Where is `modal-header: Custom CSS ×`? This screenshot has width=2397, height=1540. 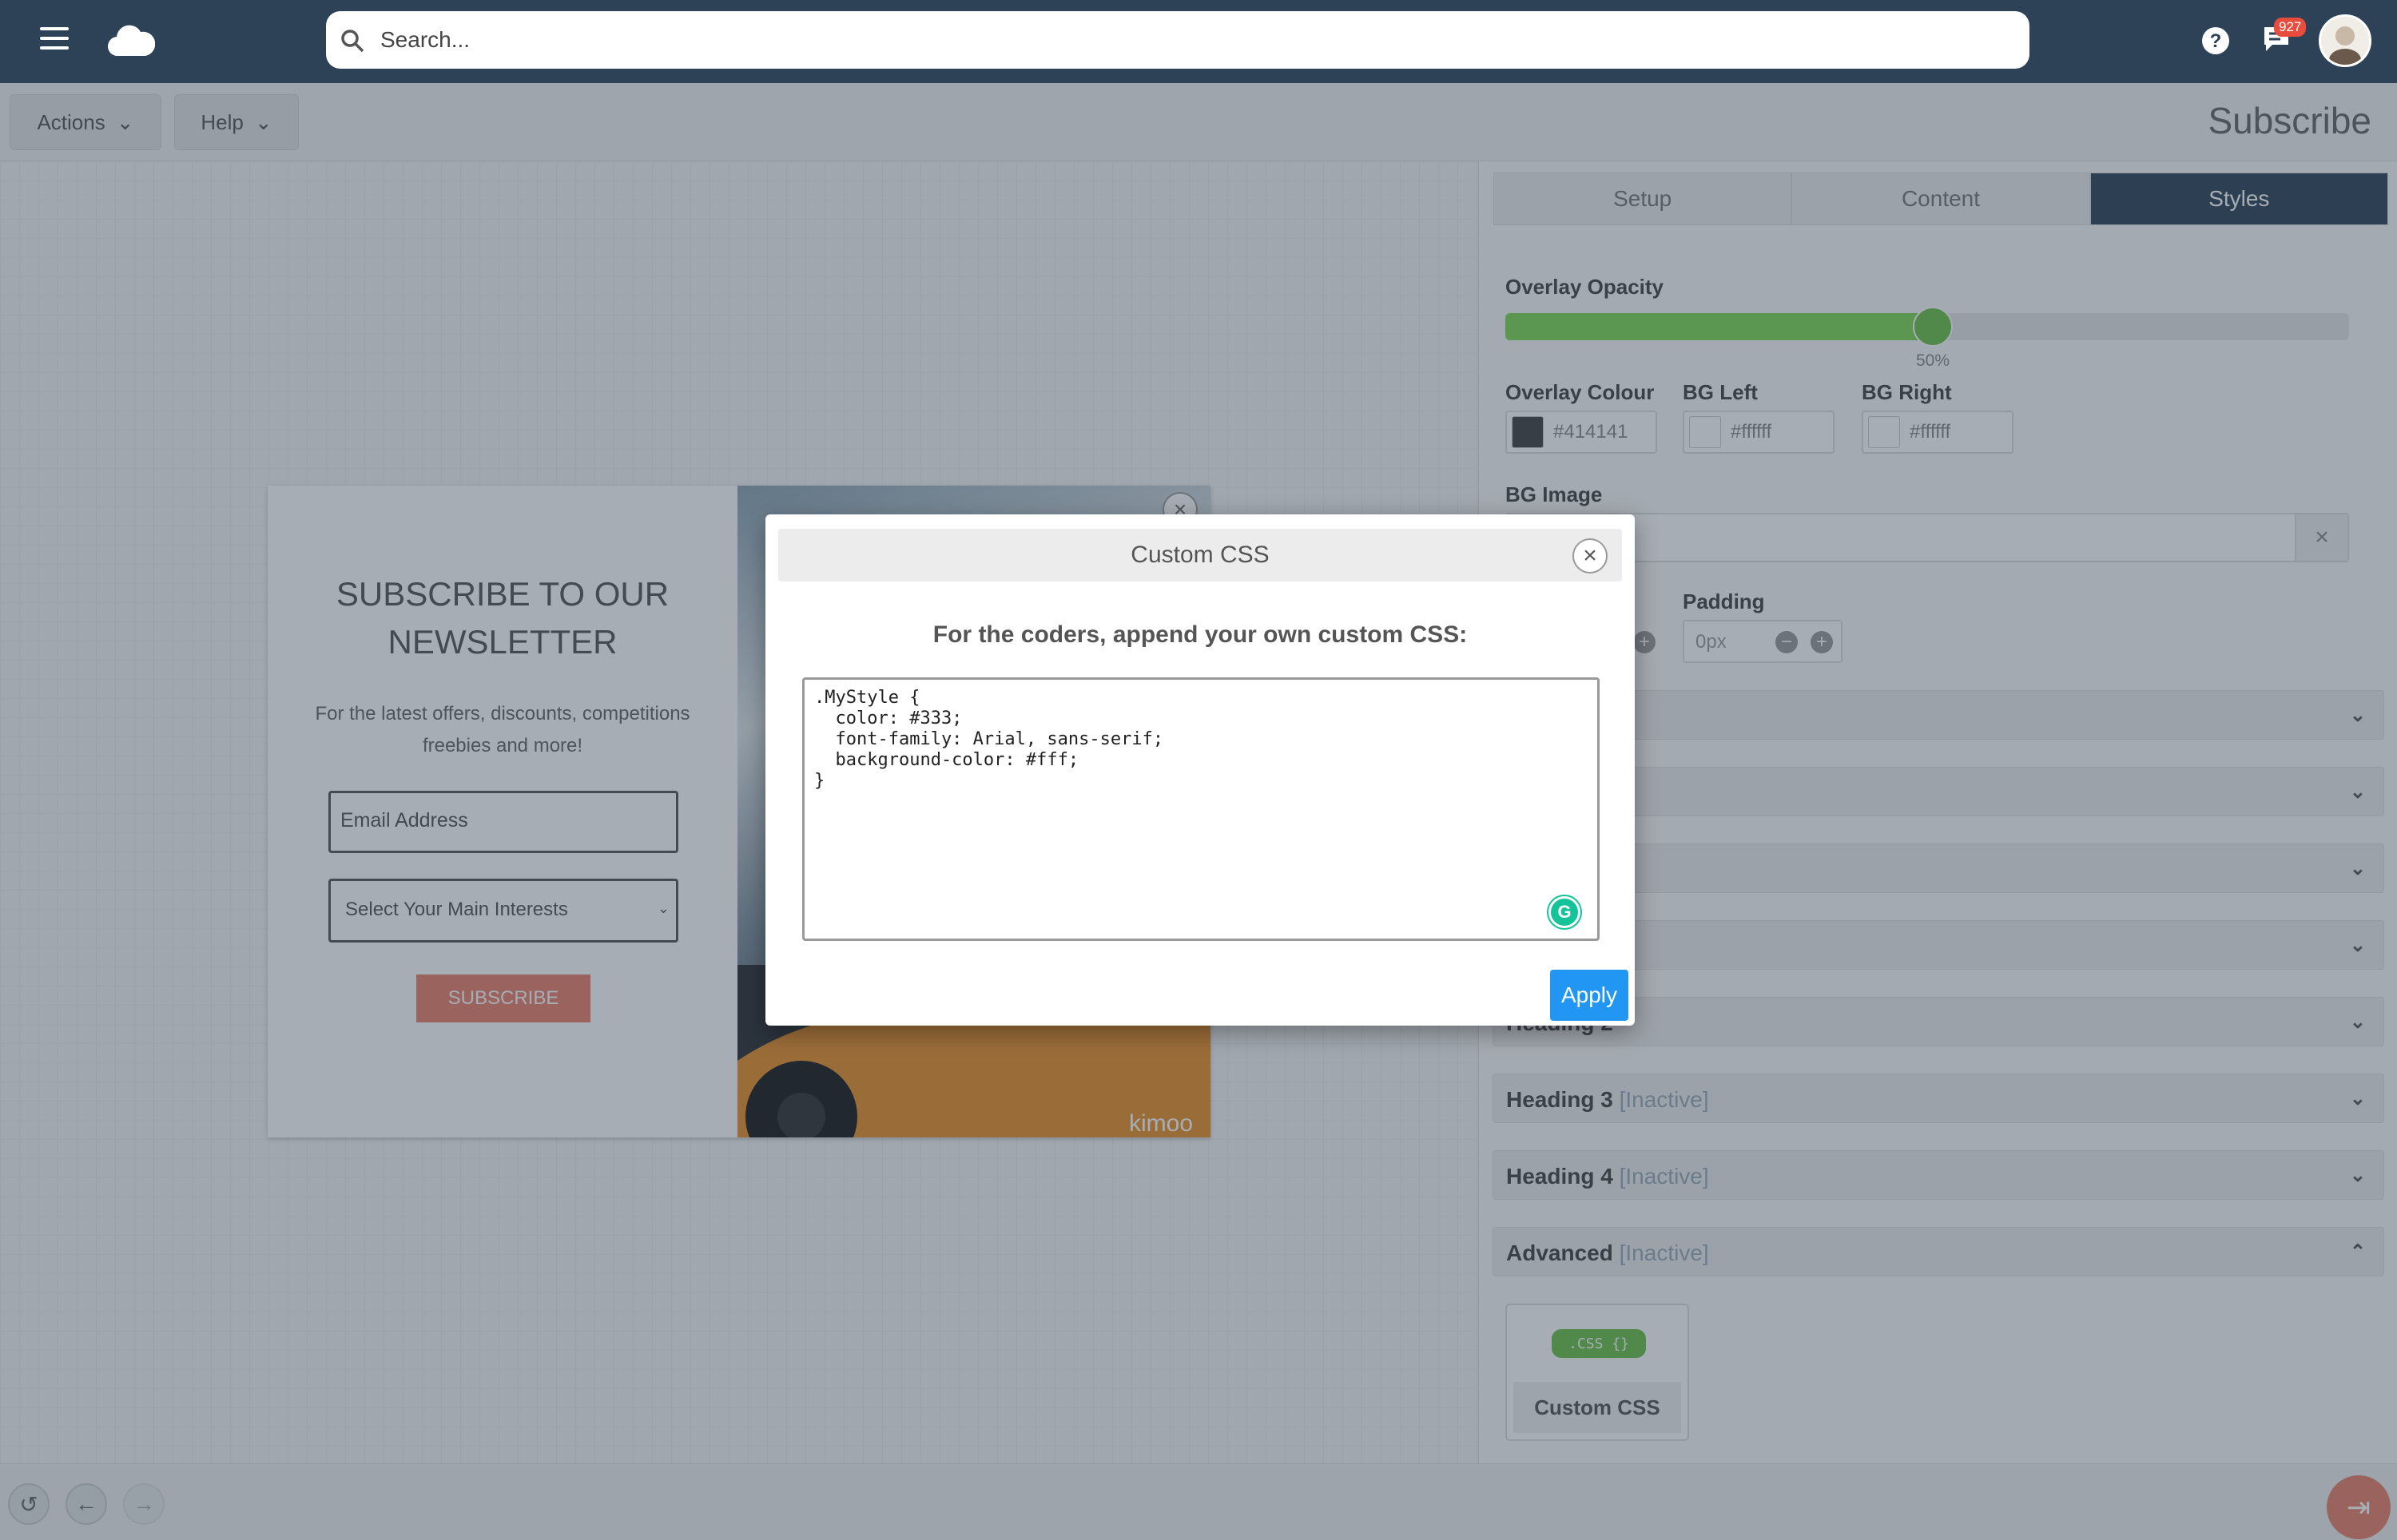
modal-header: Custom CSS × is located at coordinates (1200, 555).